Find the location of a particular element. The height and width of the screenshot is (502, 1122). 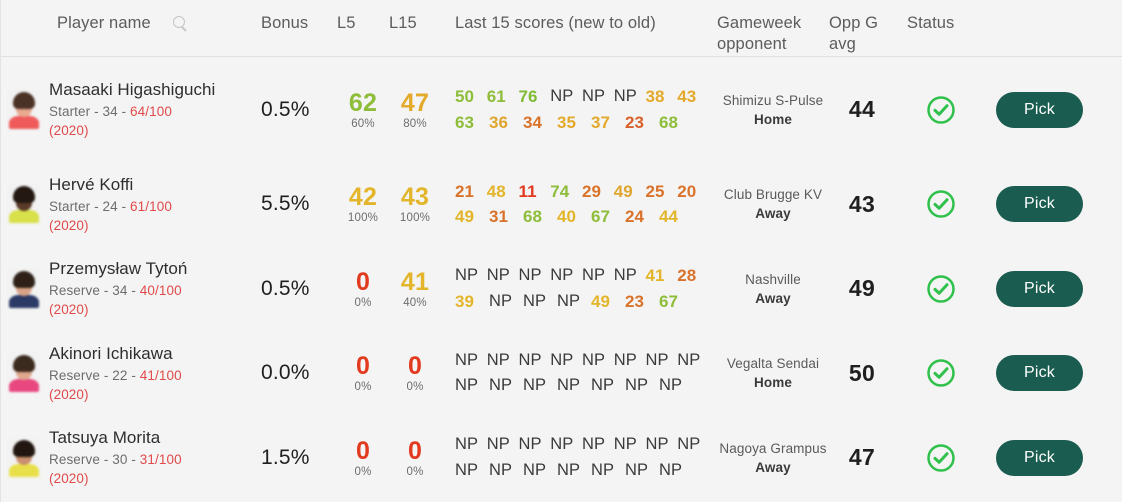

column-header-l15: L15 is located at coordinates (415, 21).